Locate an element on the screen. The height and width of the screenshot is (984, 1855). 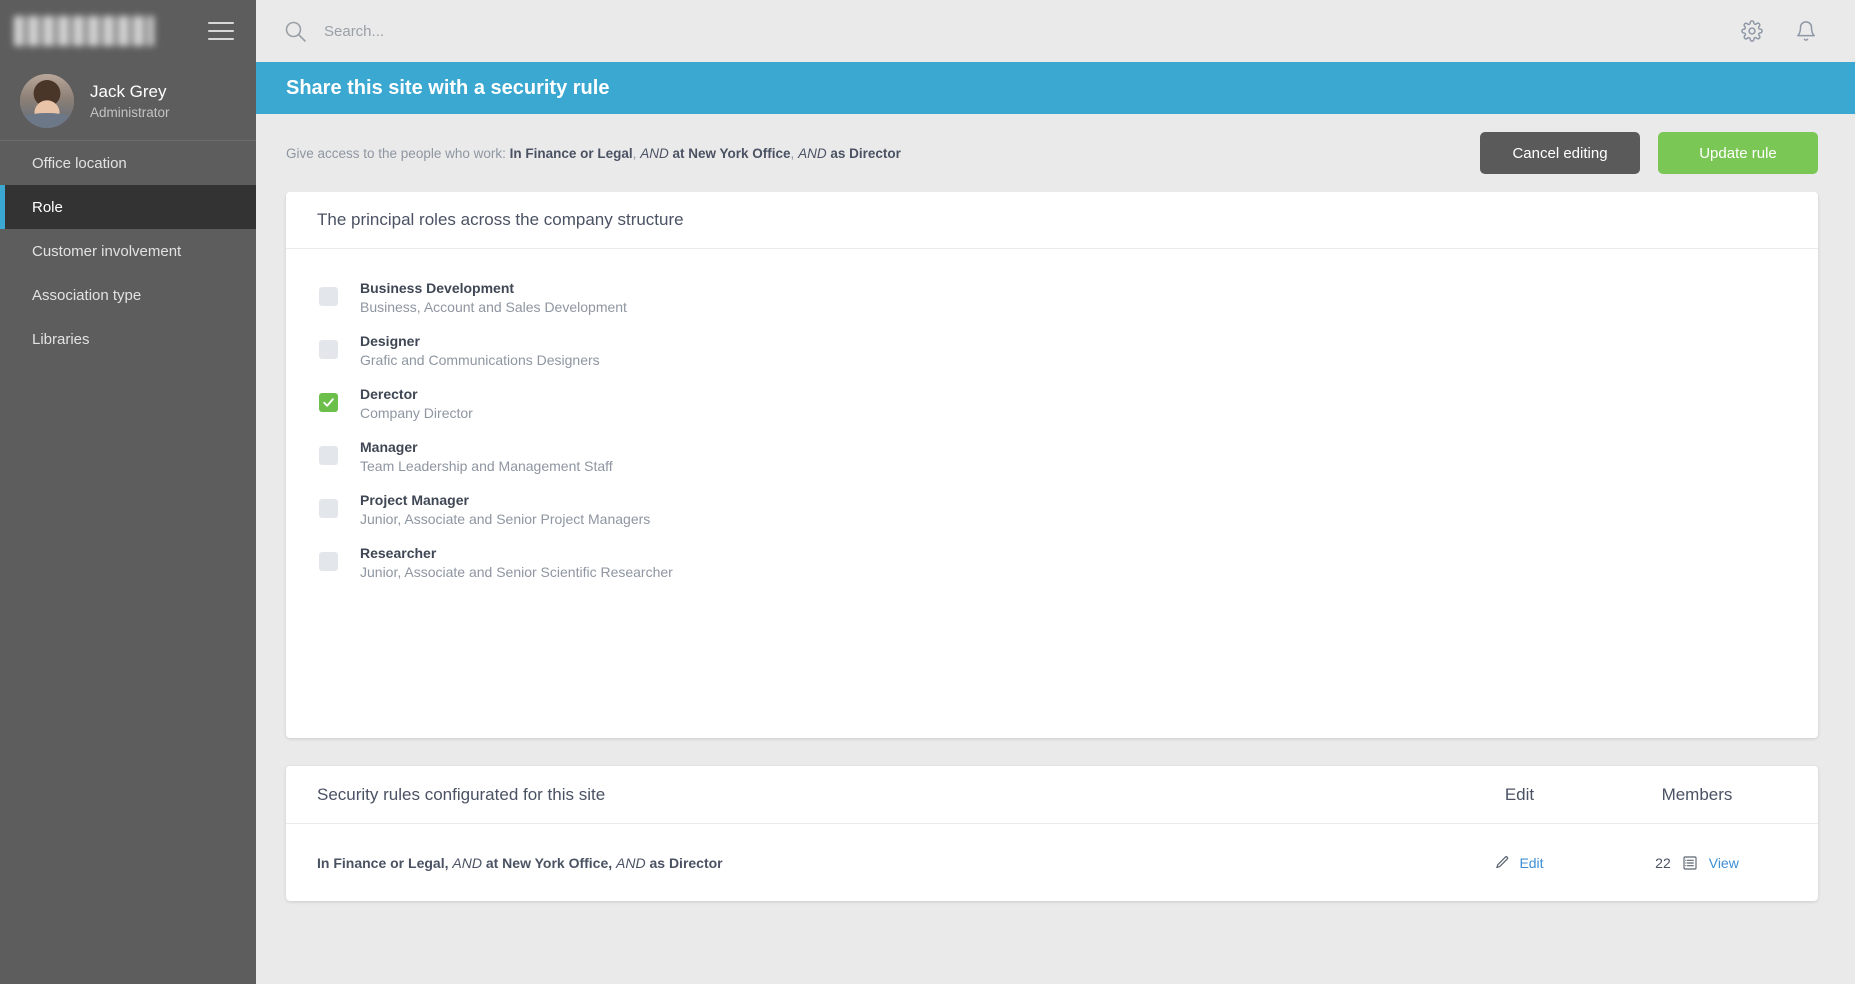
role-description: Business, Account and Sales Development is located at coordinates (493, 307).